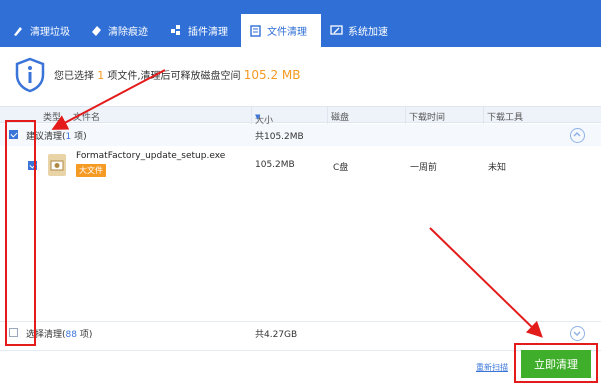  I want to click on summary-prefix: 您已选择, so click(74, 76).